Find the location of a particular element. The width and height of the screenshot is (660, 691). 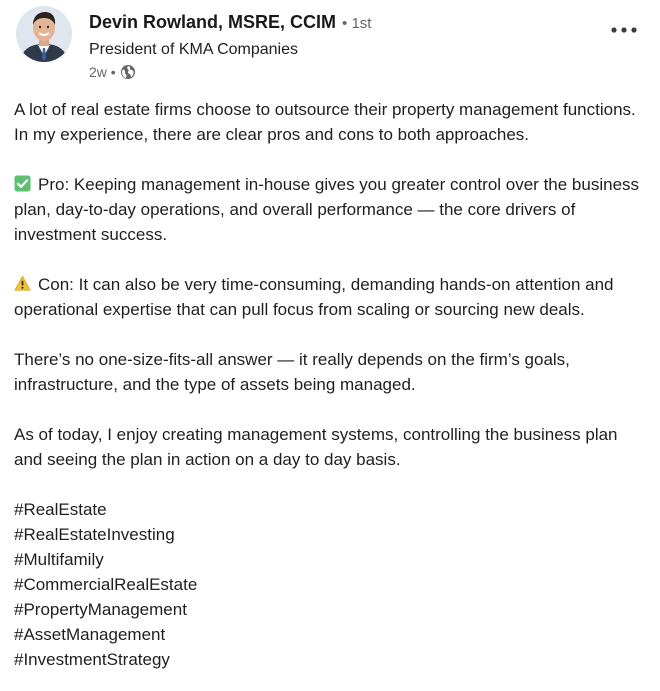

hashtag-link: #Multifamily is located at coordinates (332, 559).